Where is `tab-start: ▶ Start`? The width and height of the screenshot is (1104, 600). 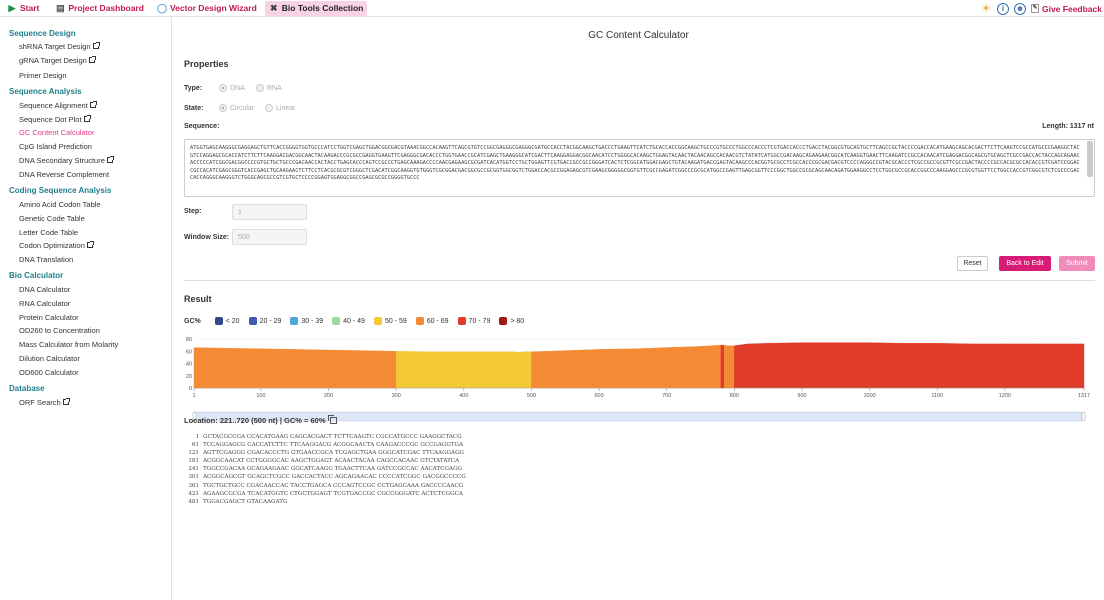 tab-start: ▶ Start is located at coordinates (23, 8).